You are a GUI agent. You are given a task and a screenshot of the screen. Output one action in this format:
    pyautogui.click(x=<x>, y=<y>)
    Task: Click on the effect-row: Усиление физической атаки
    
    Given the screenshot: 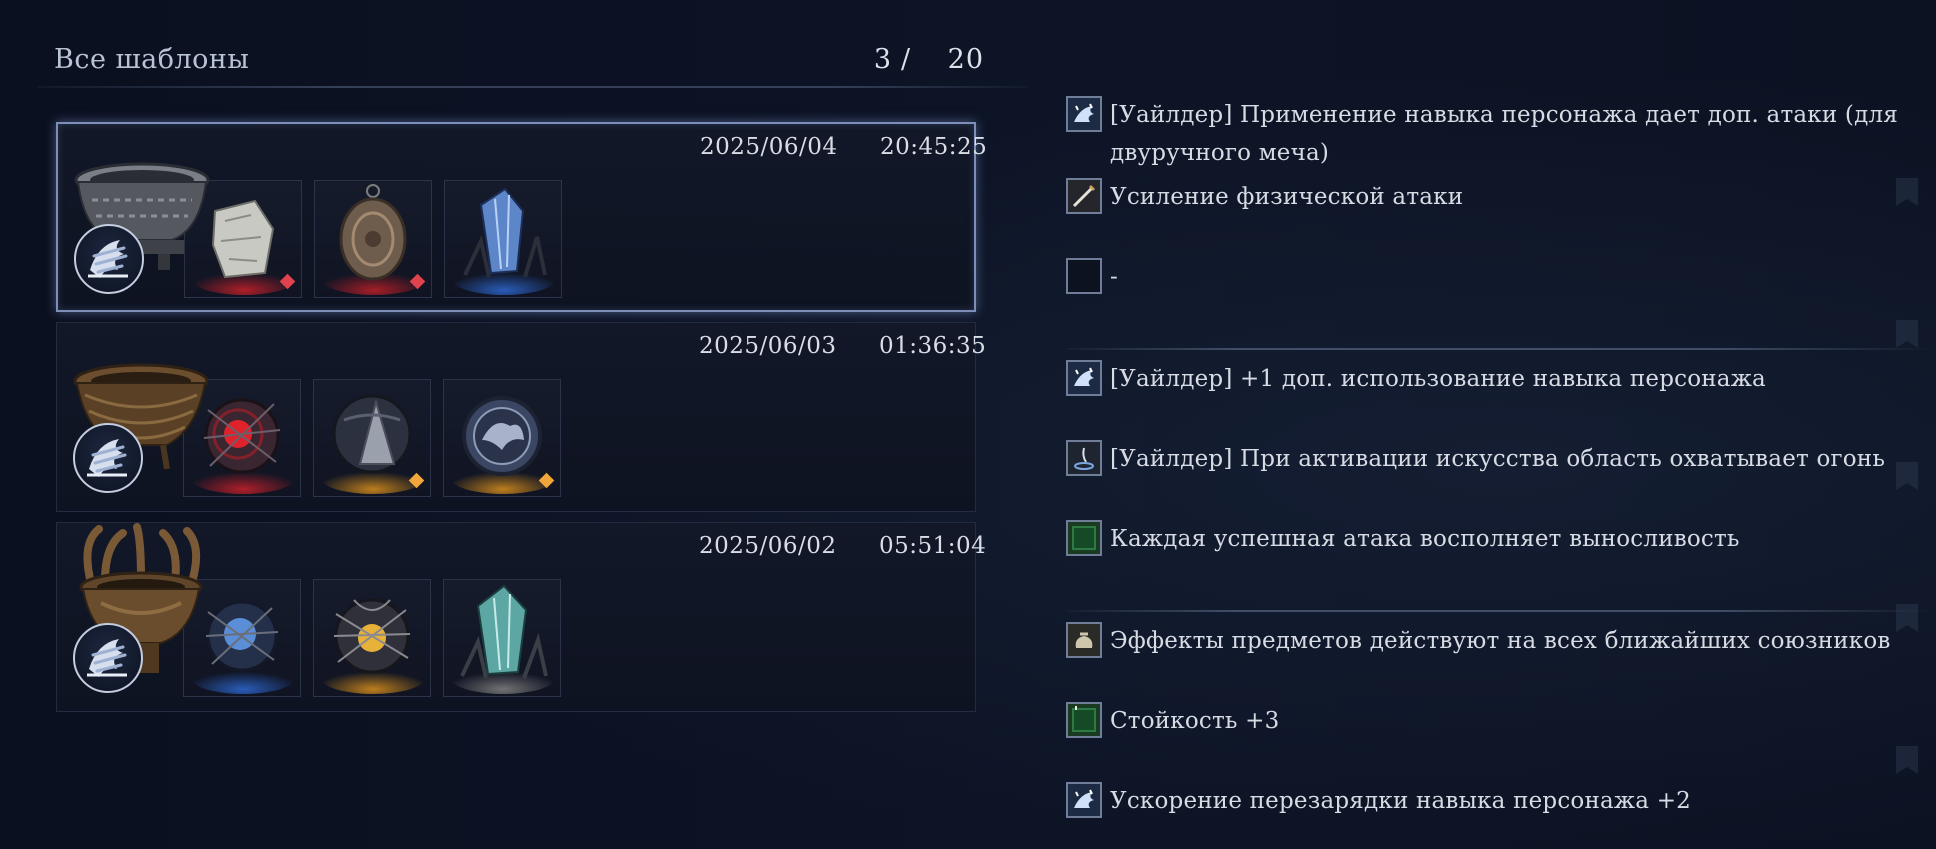 What is the action you would take?
    pyautogui.click(x=1491, y=197)
    